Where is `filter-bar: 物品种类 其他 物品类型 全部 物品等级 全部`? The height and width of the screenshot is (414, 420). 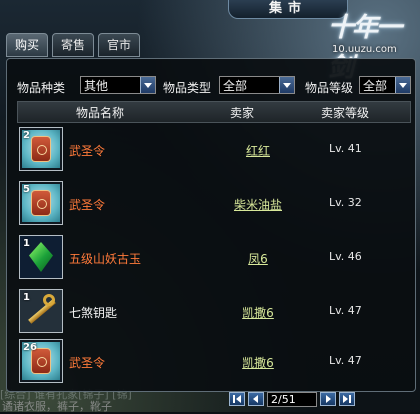 filter-bar: 物品种类 其他 物品类型 全部 物品等级 全部 is located at coordinates (214, 86).